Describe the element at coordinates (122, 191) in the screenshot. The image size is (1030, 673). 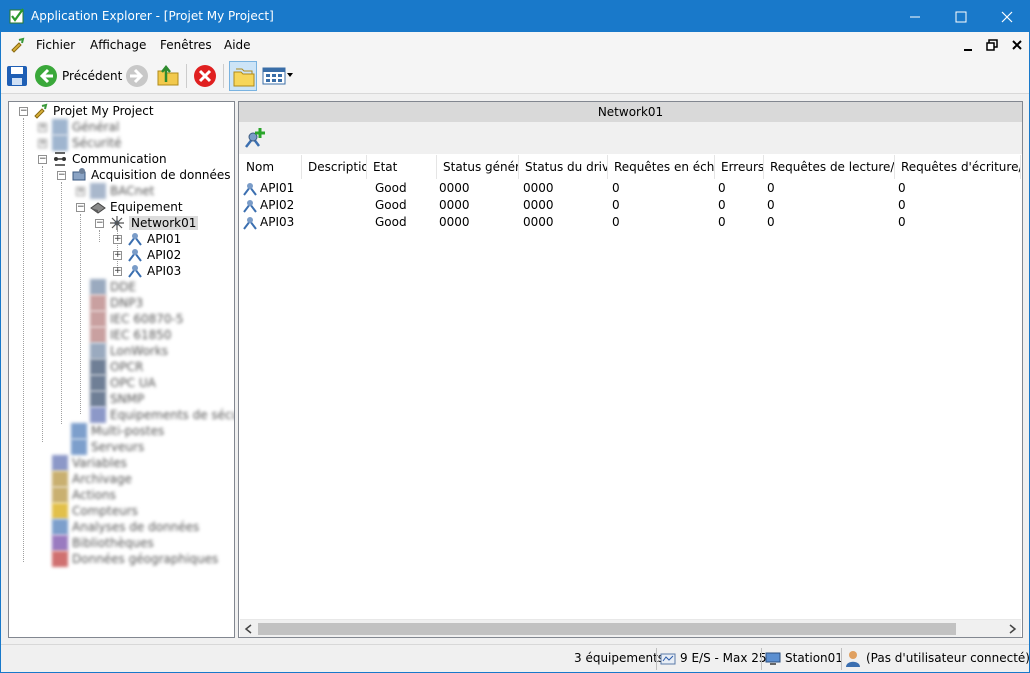
I see `tree-item-bacnet: BACnet` at that location.